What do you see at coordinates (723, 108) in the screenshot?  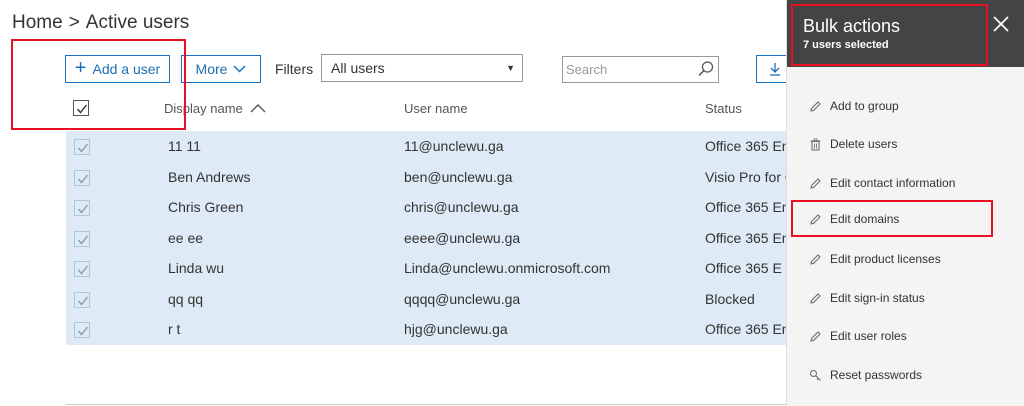 I see `column-header-status: Status` at bounding box center [723, 108].